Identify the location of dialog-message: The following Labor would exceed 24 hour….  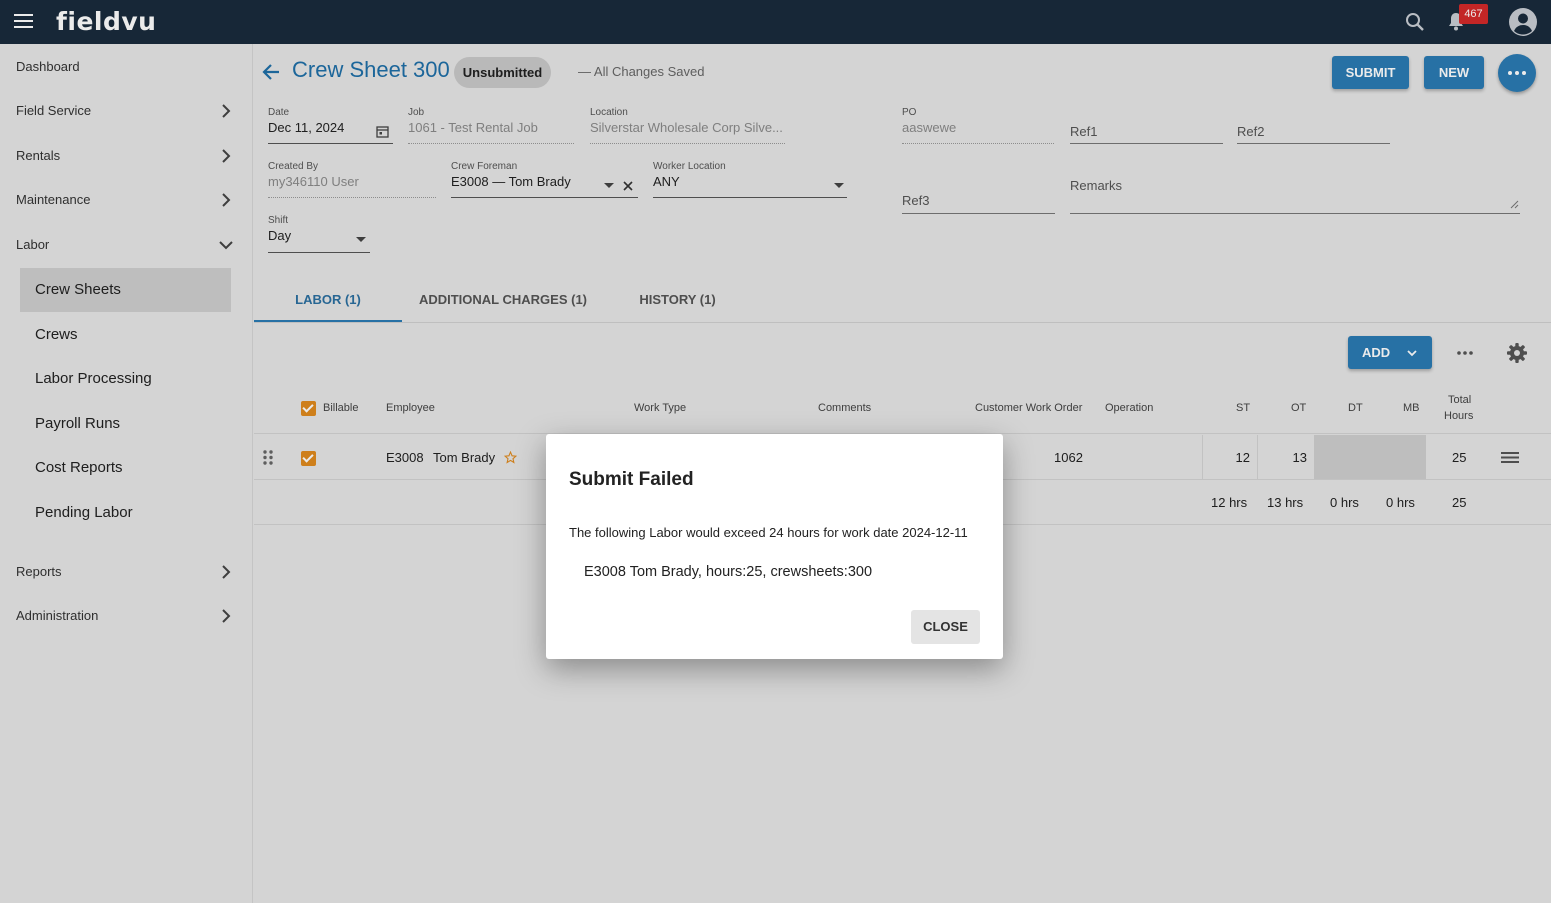
(768, 532).